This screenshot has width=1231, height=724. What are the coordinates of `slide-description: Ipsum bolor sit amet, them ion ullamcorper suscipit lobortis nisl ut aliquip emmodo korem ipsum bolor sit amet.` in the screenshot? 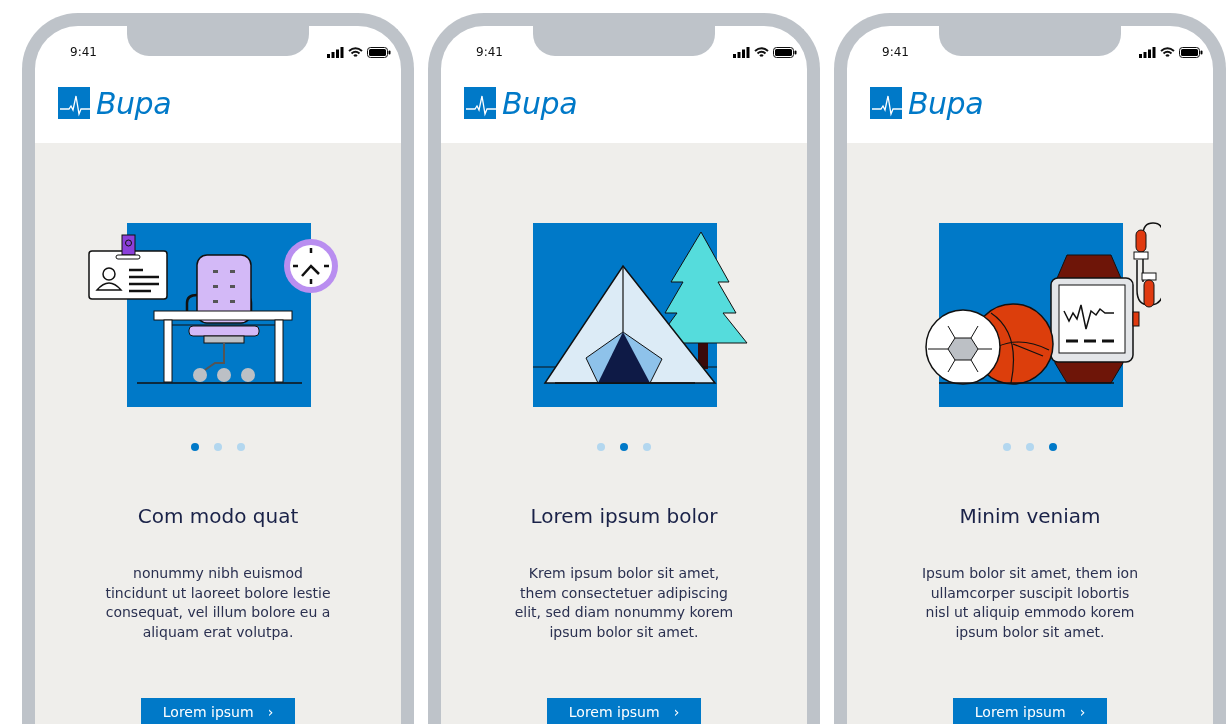 It's located at (1030, 603).